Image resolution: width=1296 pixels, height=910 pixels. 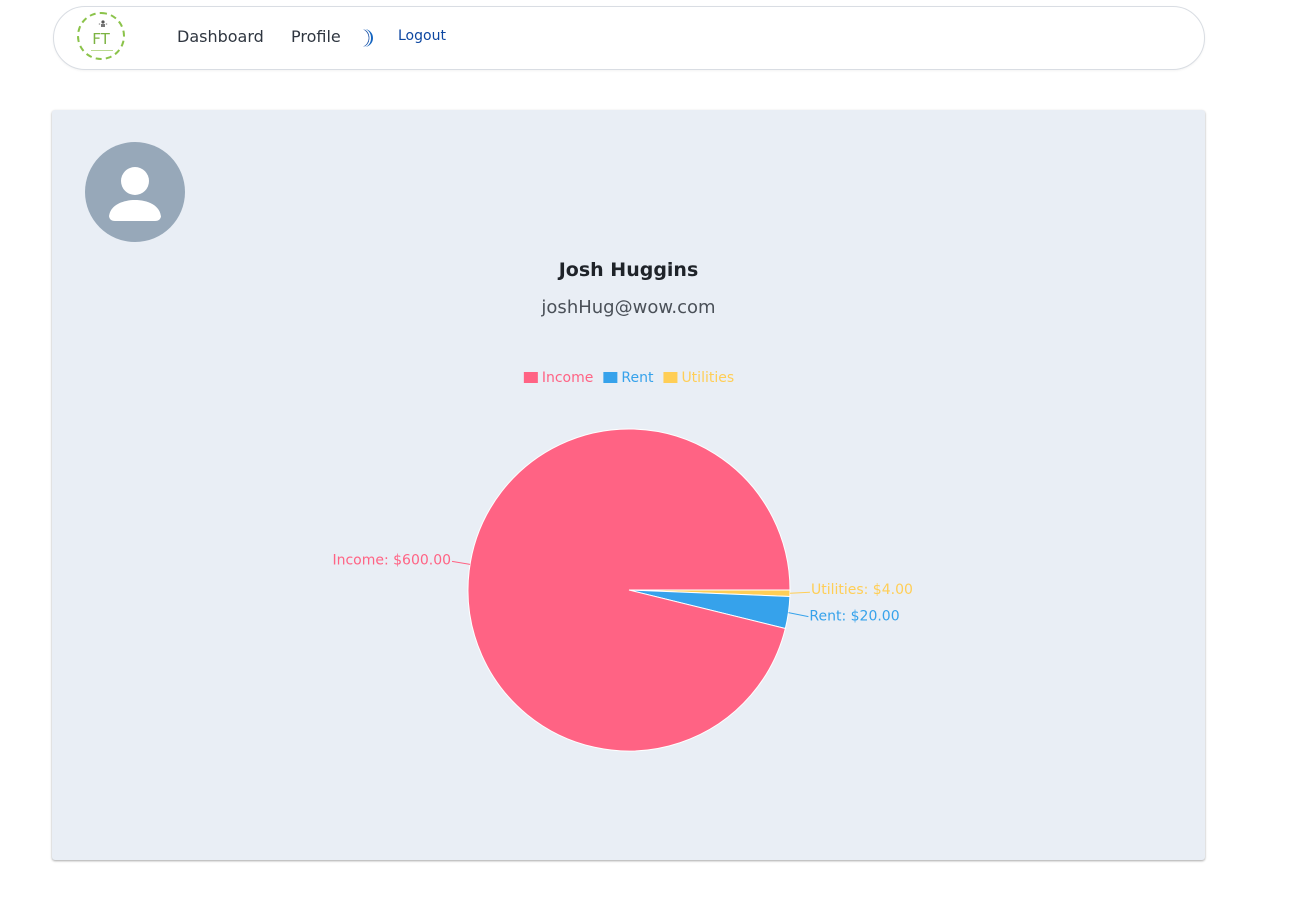 I want to click on logo-tagline-line, so click(x=102, y=50).